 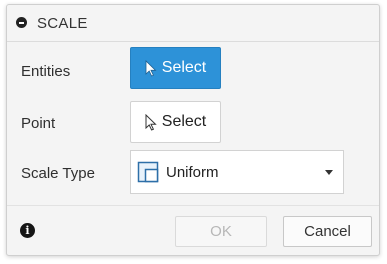 What do you see at coordinates (38, 123) in the screenshot?
I see `point-label: Point` at bounding box center [38, 123].